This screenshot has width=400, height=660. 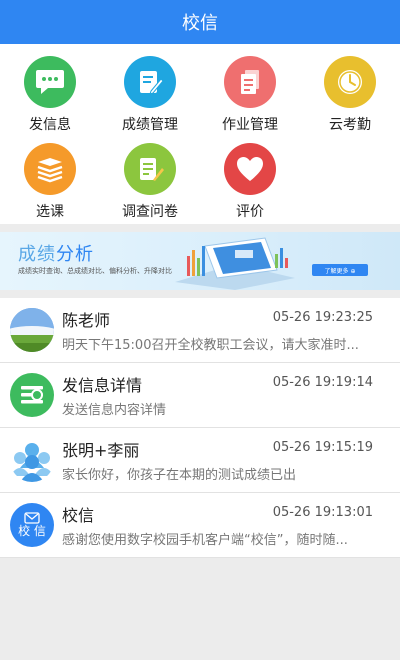 I want to click on message-time: 05-26 19:19:14, so click(x=322, y=382).